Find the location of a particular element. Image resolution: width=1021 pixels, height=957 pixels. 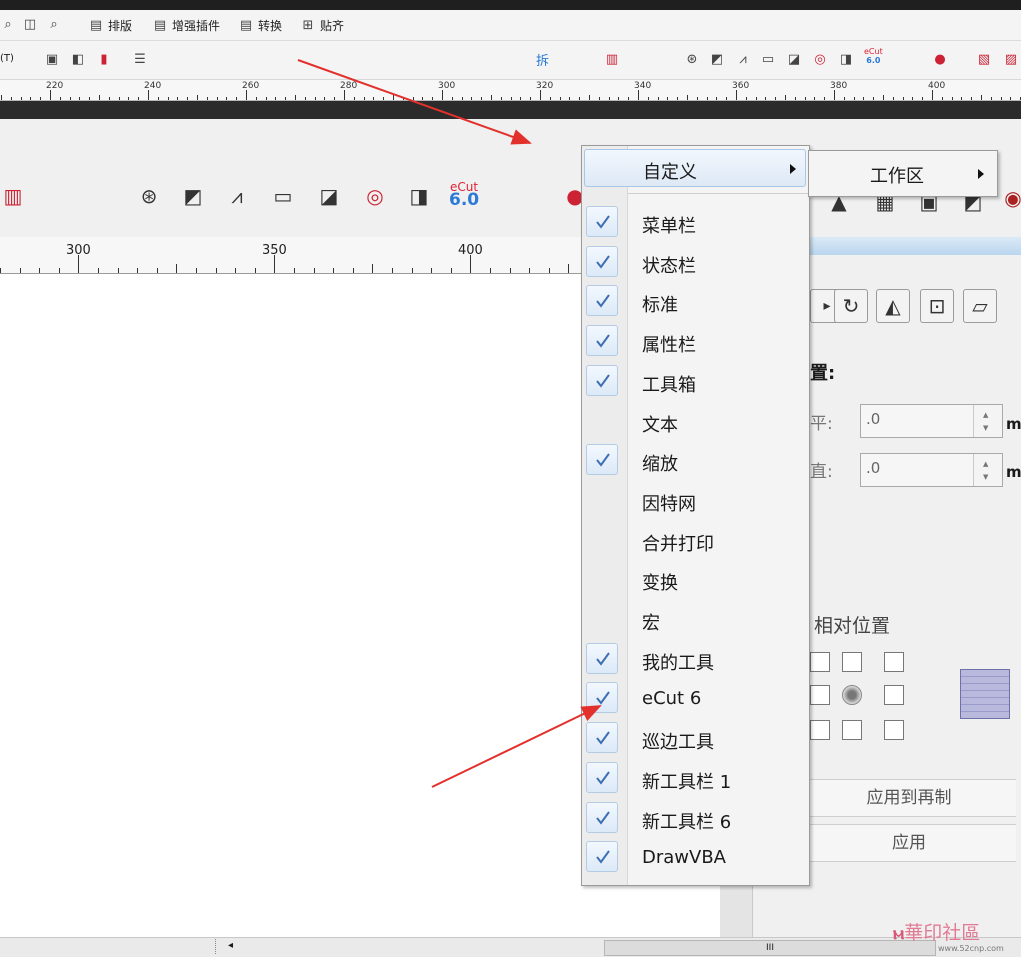

arrow-to-ecut is located at coordinates (516, 746).